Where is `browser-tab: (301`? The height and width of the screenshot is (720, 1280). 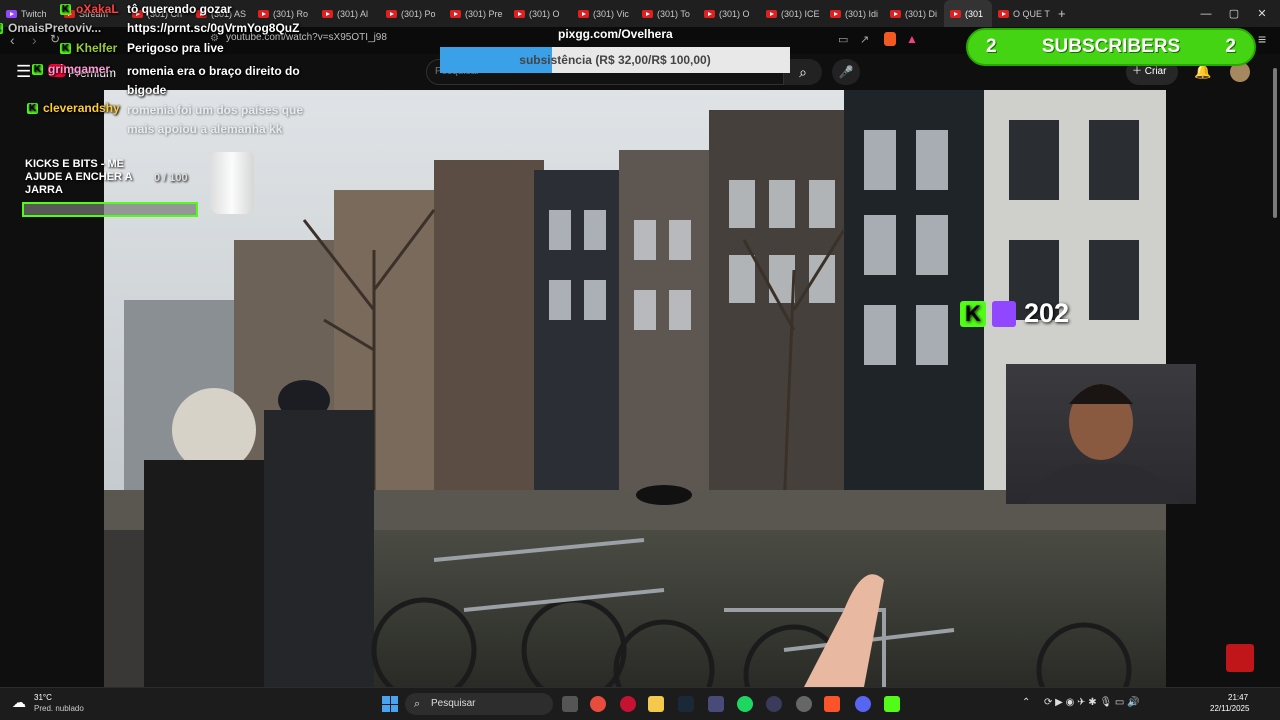 browser-tab: (301 is located at coordinates (968, 13).